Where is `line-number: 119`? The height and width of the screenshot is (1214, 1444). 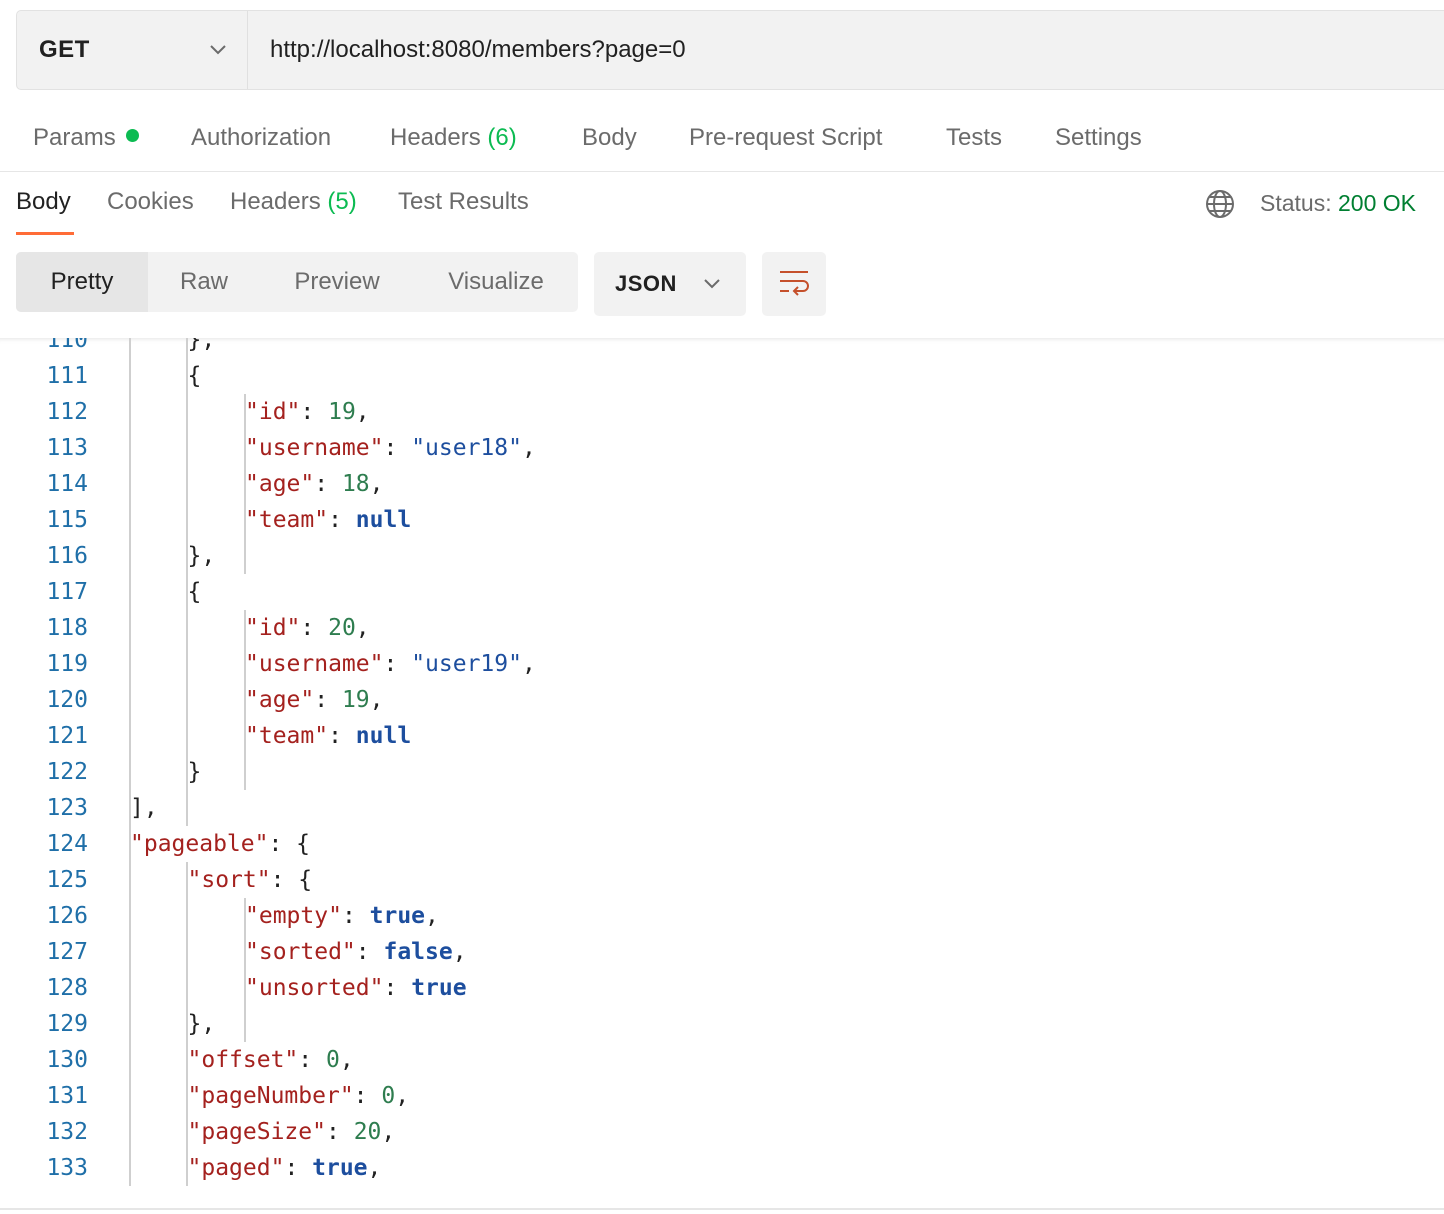
line-number: 119 is located at coordinates (67, 664).